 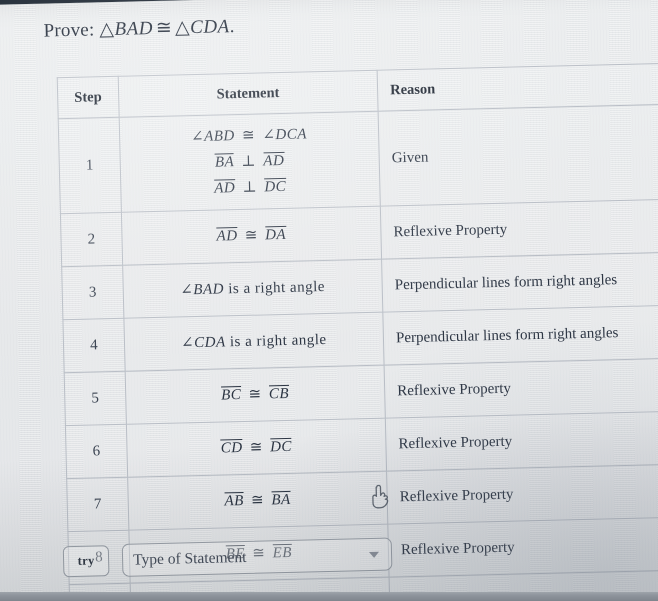 I want to click on prove-left-triangle: △BAD, so click(x=126, y=29).